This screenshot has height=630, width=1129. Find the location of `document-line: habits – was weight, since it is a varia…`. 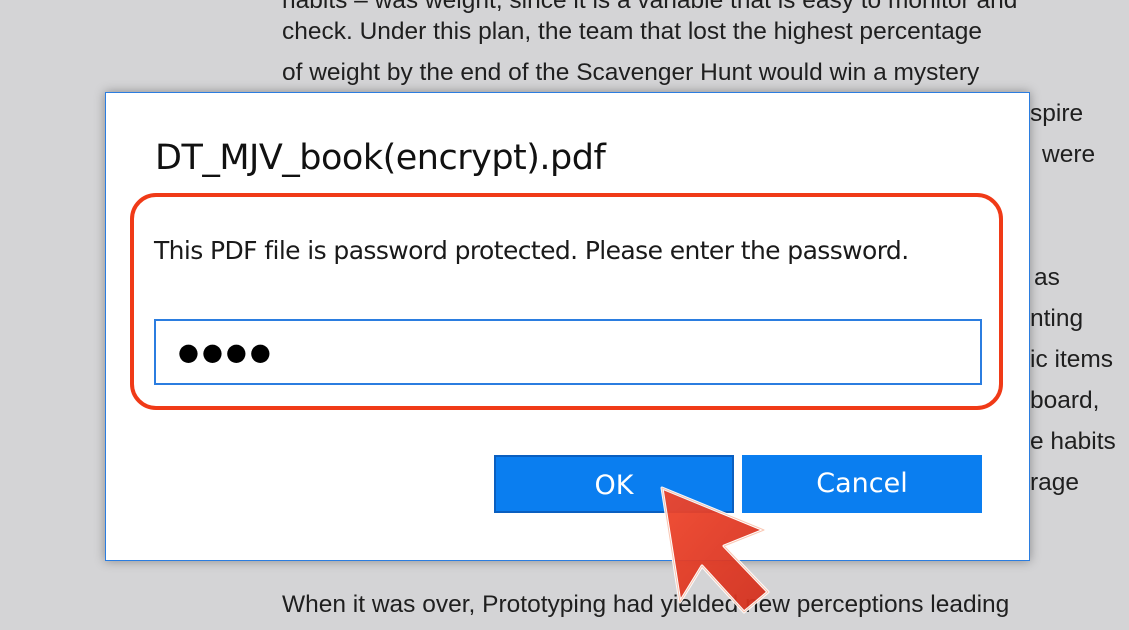

document-line: habits – was weight, since it is a varia… is located at coordinates (650, 7).